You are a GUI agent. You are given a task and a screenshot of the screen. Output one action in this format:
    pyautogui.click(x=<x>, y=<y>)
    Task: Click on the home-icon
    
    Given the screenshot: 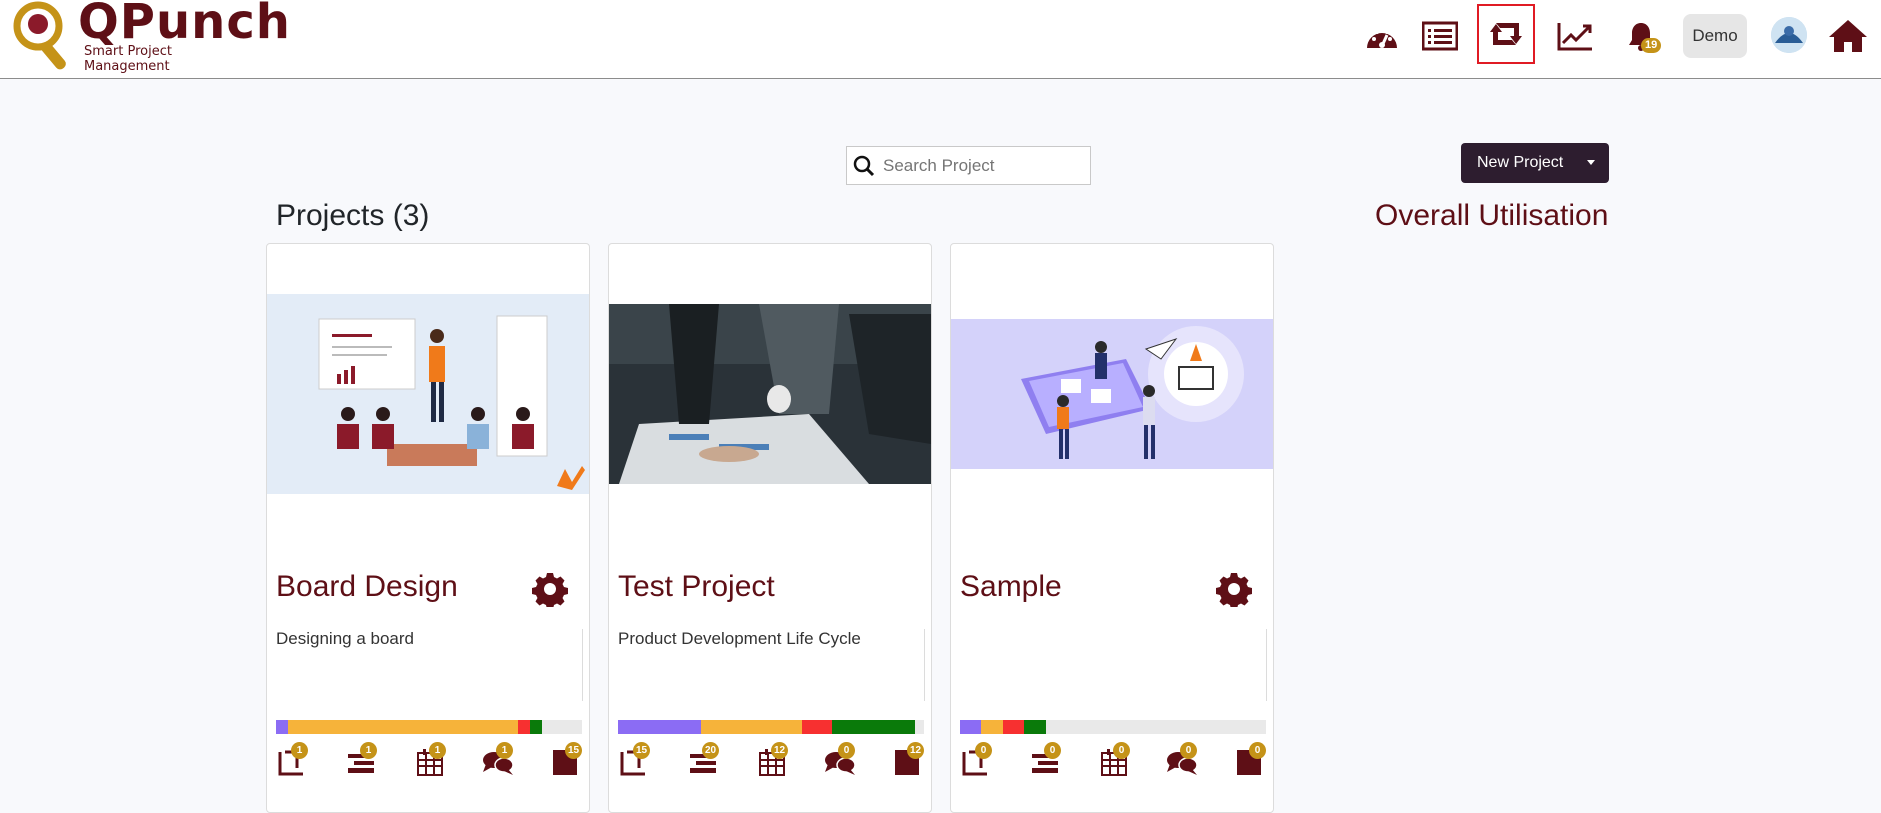 What is the action you would take?
    pyautogui.click(x=1848, y=36)
    